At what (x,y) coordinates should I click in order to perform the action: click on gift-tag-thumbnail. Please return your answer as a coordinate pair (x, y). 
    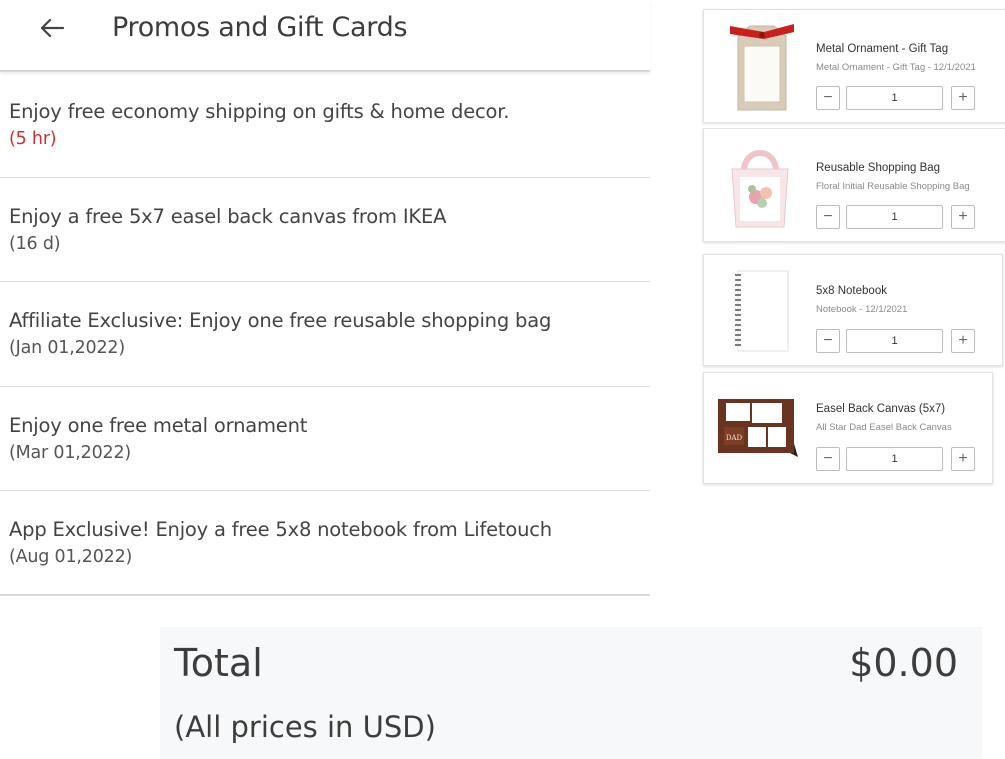
    Looking at the image, I should click on (762, 67).